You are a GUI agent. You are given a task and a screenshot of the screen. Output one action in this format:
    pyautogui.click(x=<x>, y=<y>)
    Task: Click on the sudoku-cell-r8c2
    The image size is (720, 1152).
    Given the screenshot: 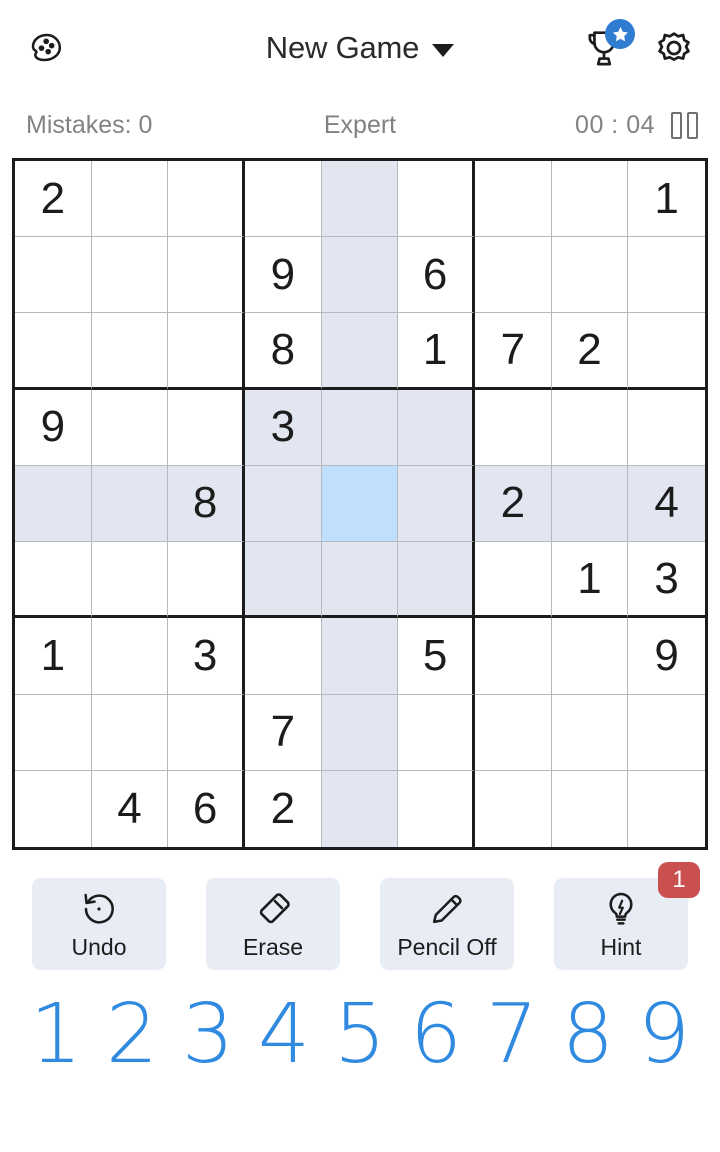 What is the action you would take?
    pyautogui.click(x=130, y=732)
    